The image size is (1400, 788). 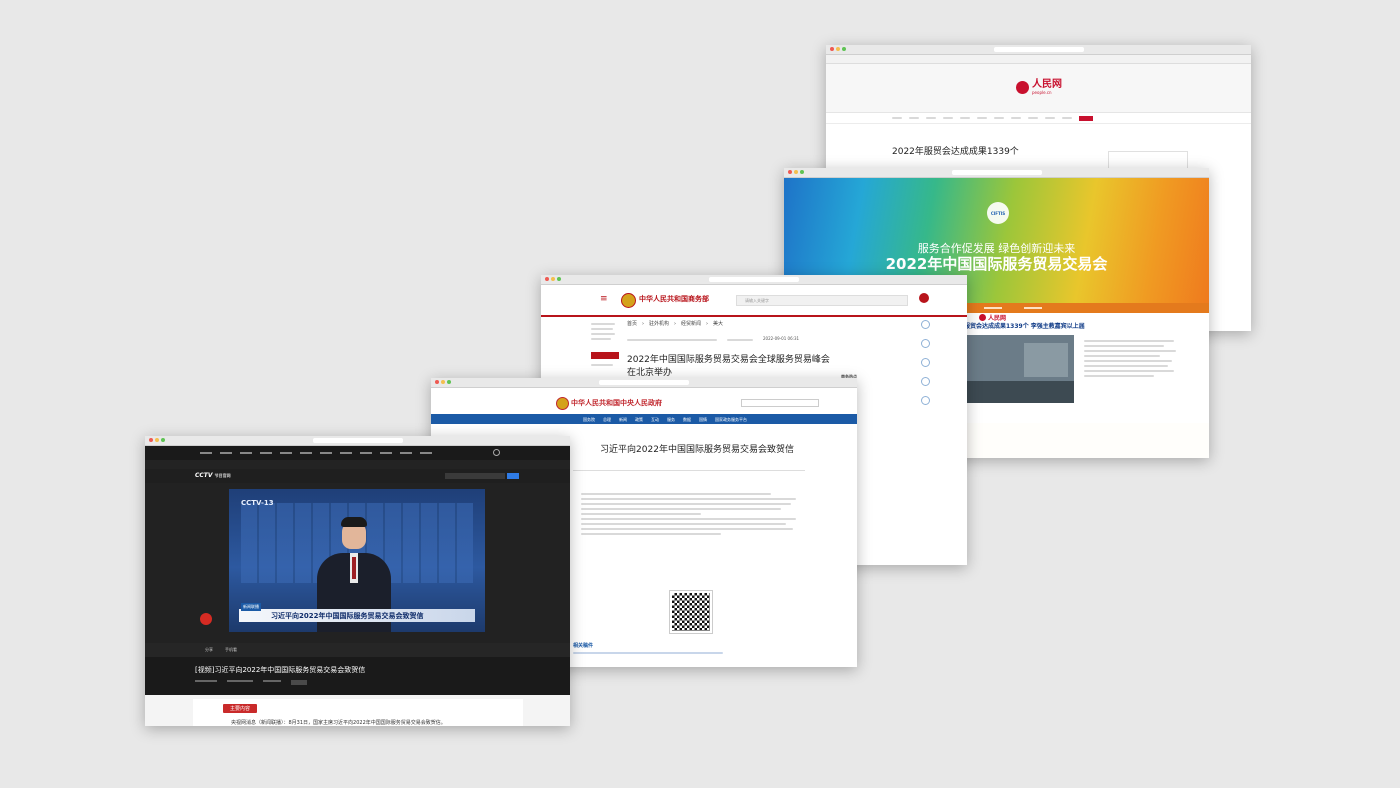 What do you see at coordinates (691, 324) in the screenshot?
I see `breadcrumb-item: 经贸新闻` at bounding box center [691, 324].